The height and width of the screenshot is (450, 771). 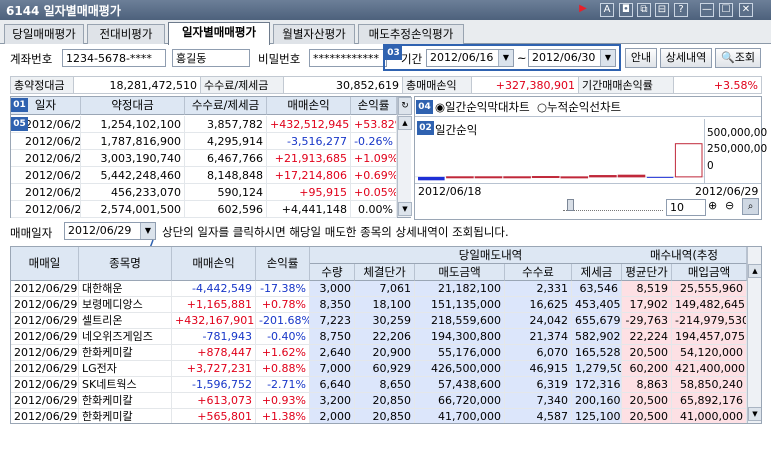 What do you see at coordinates (684, 255) in the screenshot?
I see `group-buy-header: 매수내역(추정` at bounding box center [684, 255].